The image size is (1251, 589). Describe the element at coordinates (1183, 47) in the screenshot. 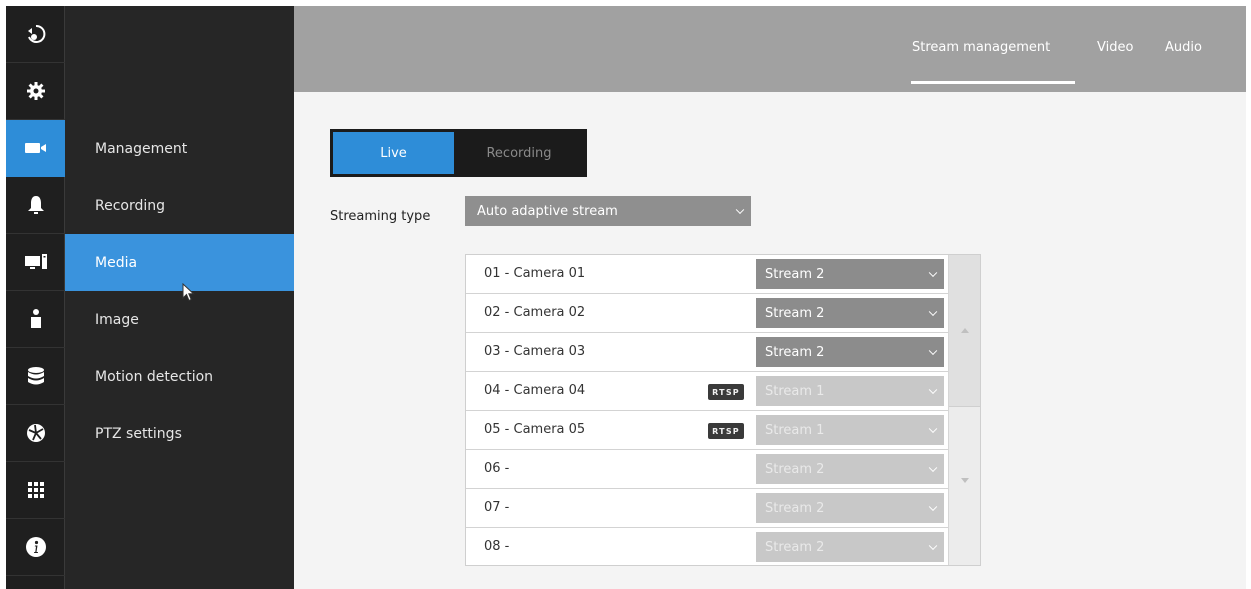

I see `tab-audio: Audio` at that location.